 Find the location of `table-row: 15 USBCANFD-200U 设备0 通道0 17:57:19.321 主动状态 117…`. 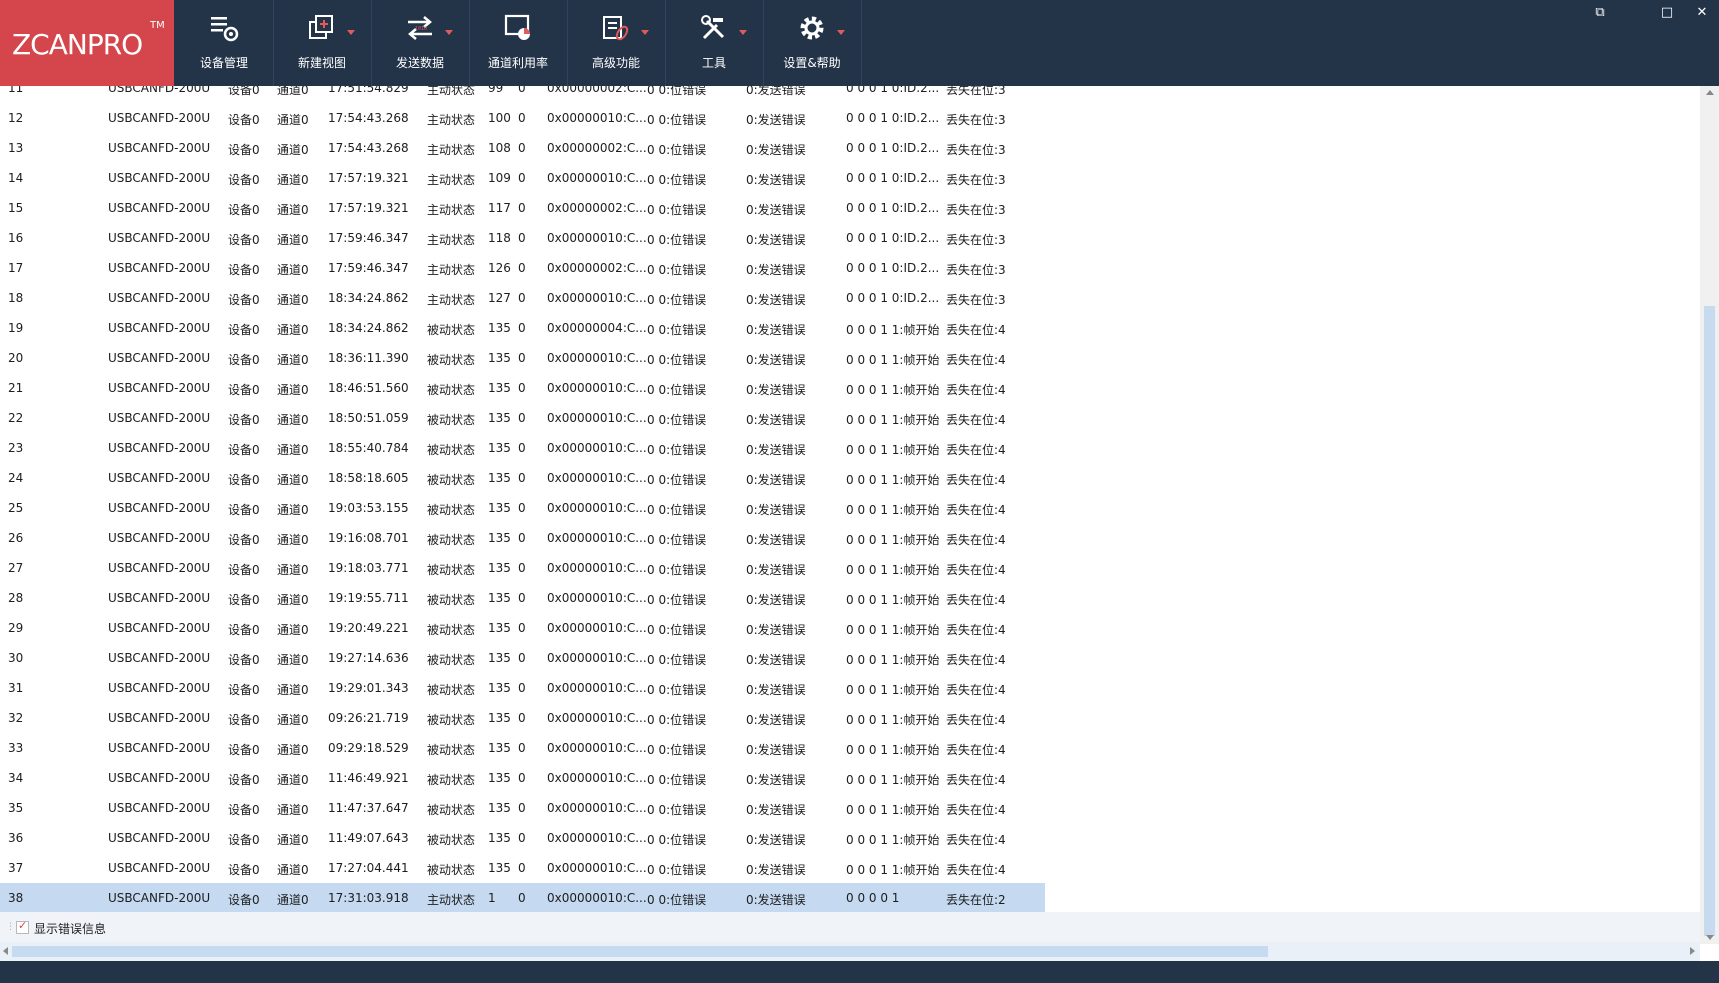

table-row: 15 USBCANFD-200U 设备0 通道0 17:57:19.321 主动状态 117… is located at coordinates (522, 208).